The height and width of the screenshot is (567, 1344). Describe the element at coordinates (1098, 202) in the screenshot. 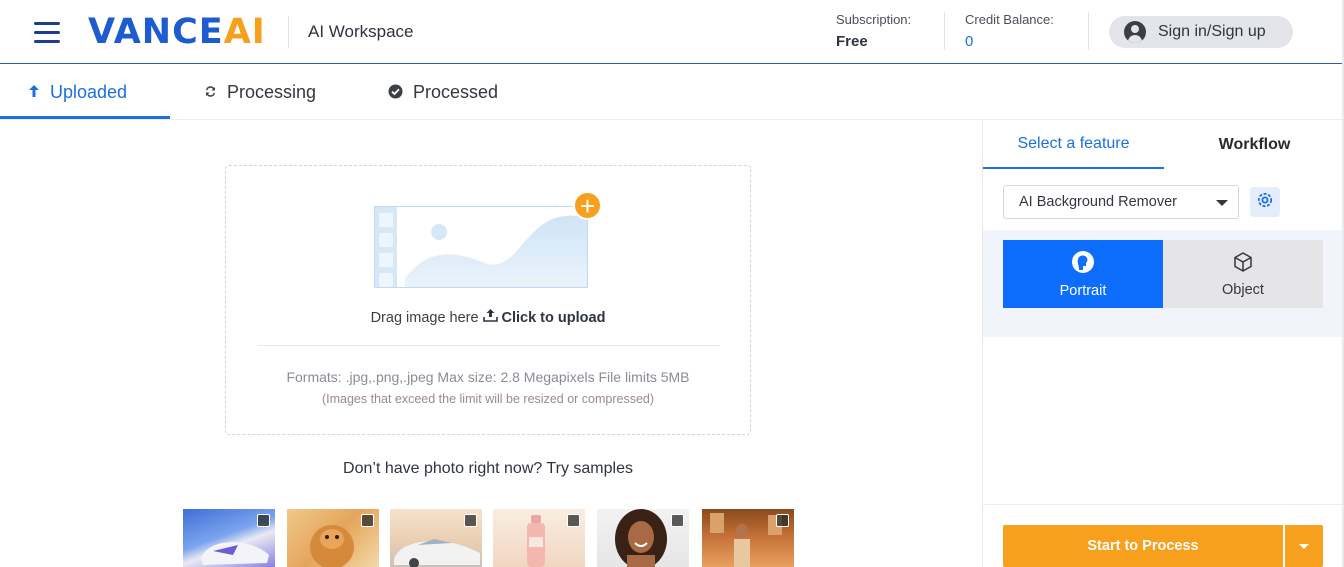

I see `feature-select-value: AI Background Remover` at that location.